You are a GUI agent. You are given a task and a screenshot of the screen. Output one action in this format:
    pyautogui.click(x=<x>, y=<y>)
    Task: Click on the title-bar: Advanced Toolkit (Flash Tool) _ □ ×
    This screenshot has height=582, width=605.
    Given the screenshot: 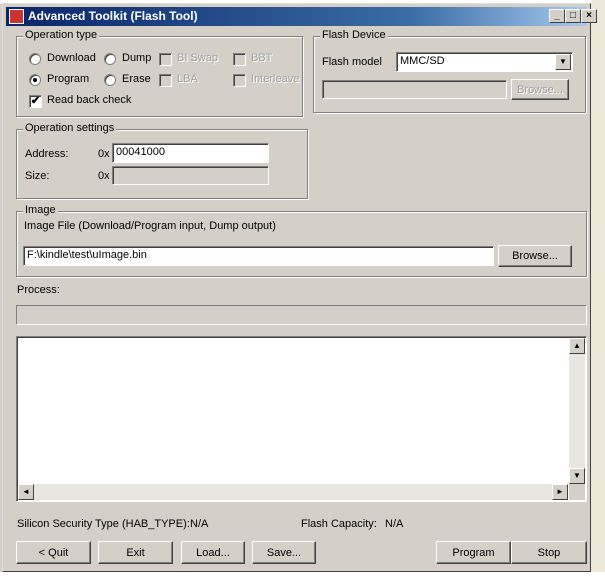 What is the action you would take?
    pyautogui.click(x=301, y=16)
    